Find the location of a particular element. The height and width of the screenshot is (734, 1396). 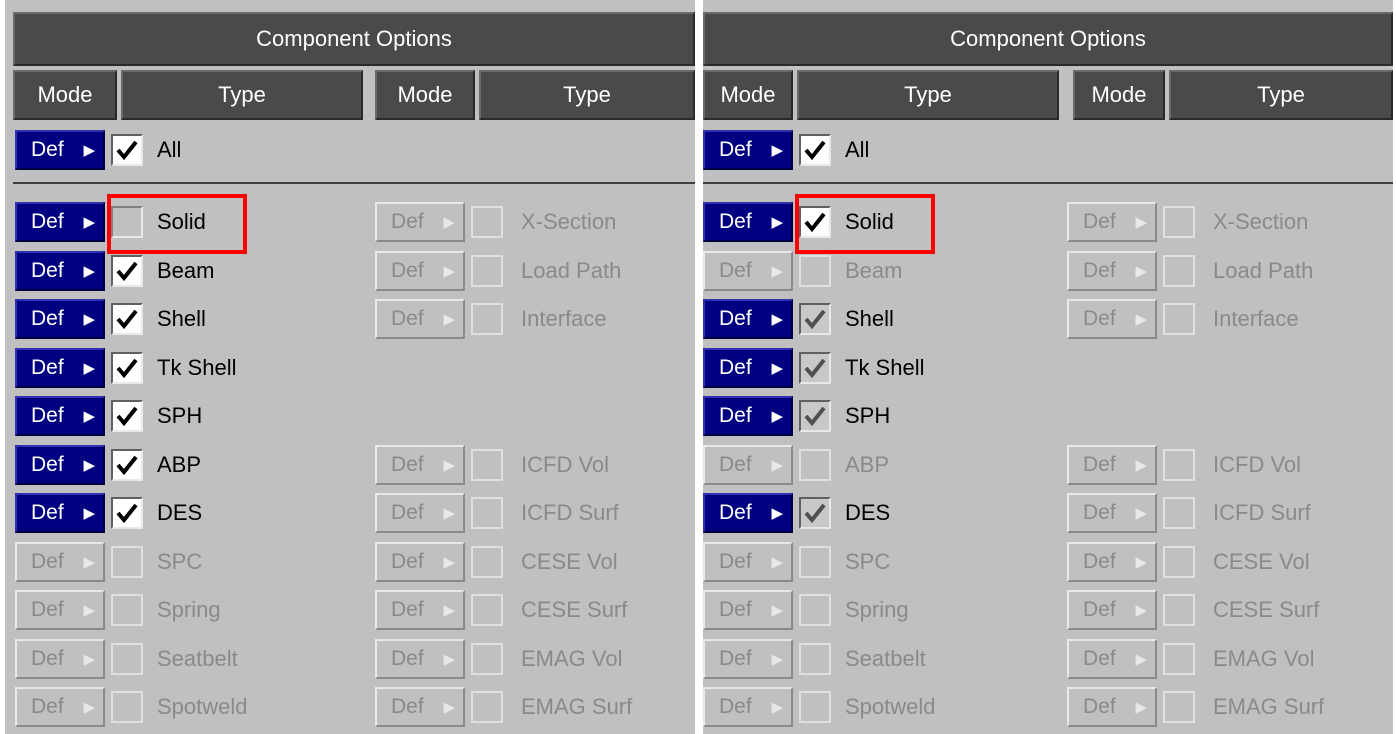

type-label: Spotweld is located at coordinates (202, 706).